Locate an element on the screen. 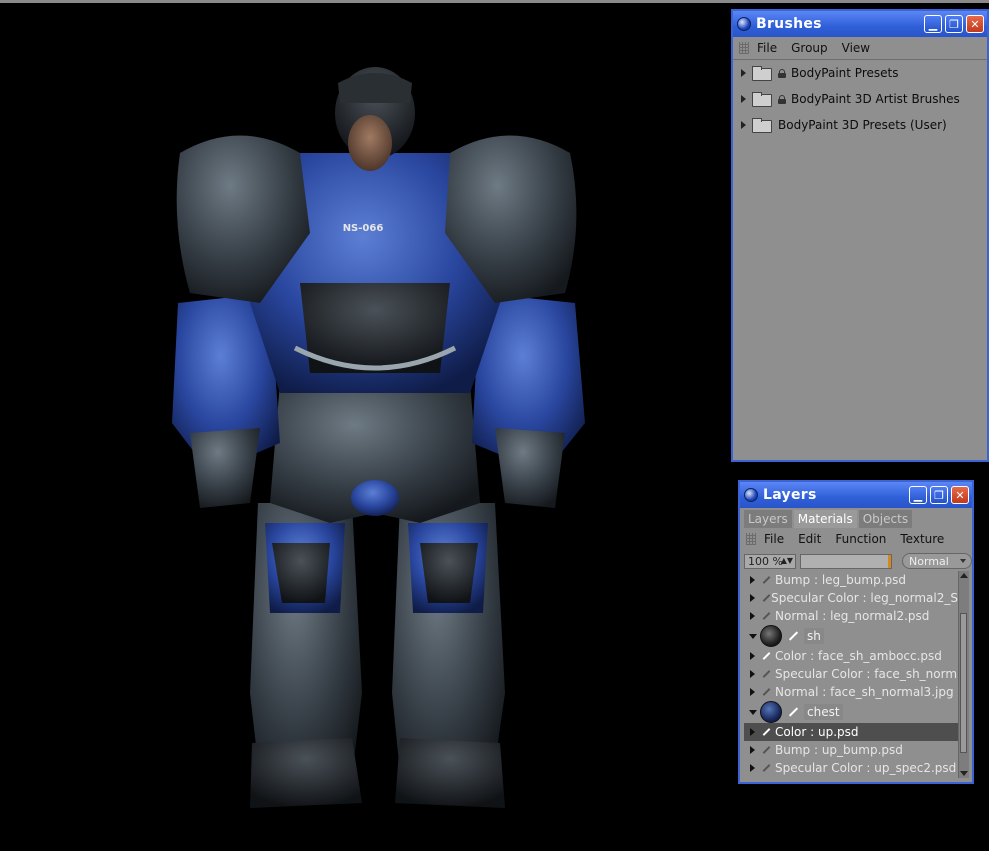 Image resolution: width=989 pixels, height=851 pixels. slider-handle is located at coordinates (889, 561).